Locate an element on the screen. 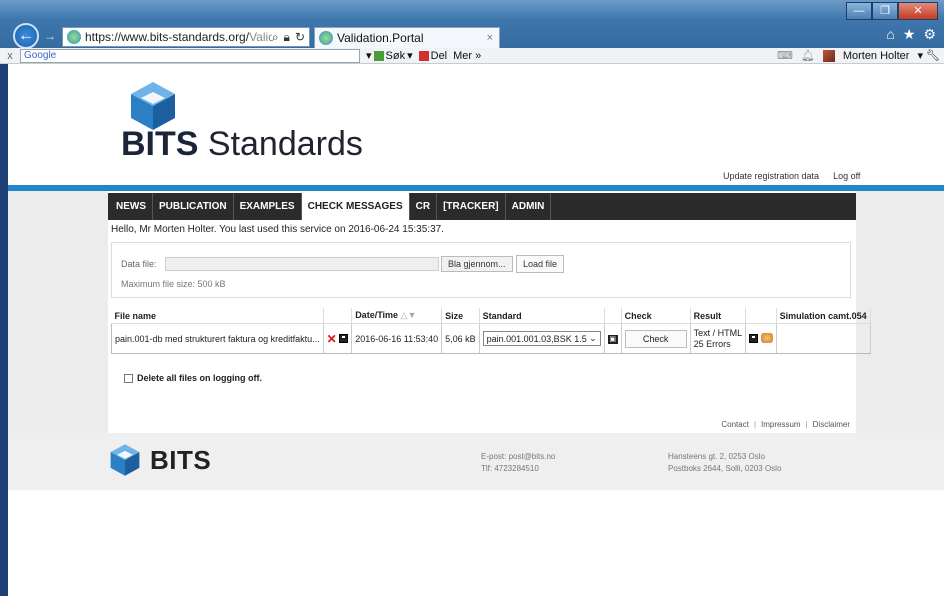  lock-icon: 🔒︎ is located at coordinates (287, 37).